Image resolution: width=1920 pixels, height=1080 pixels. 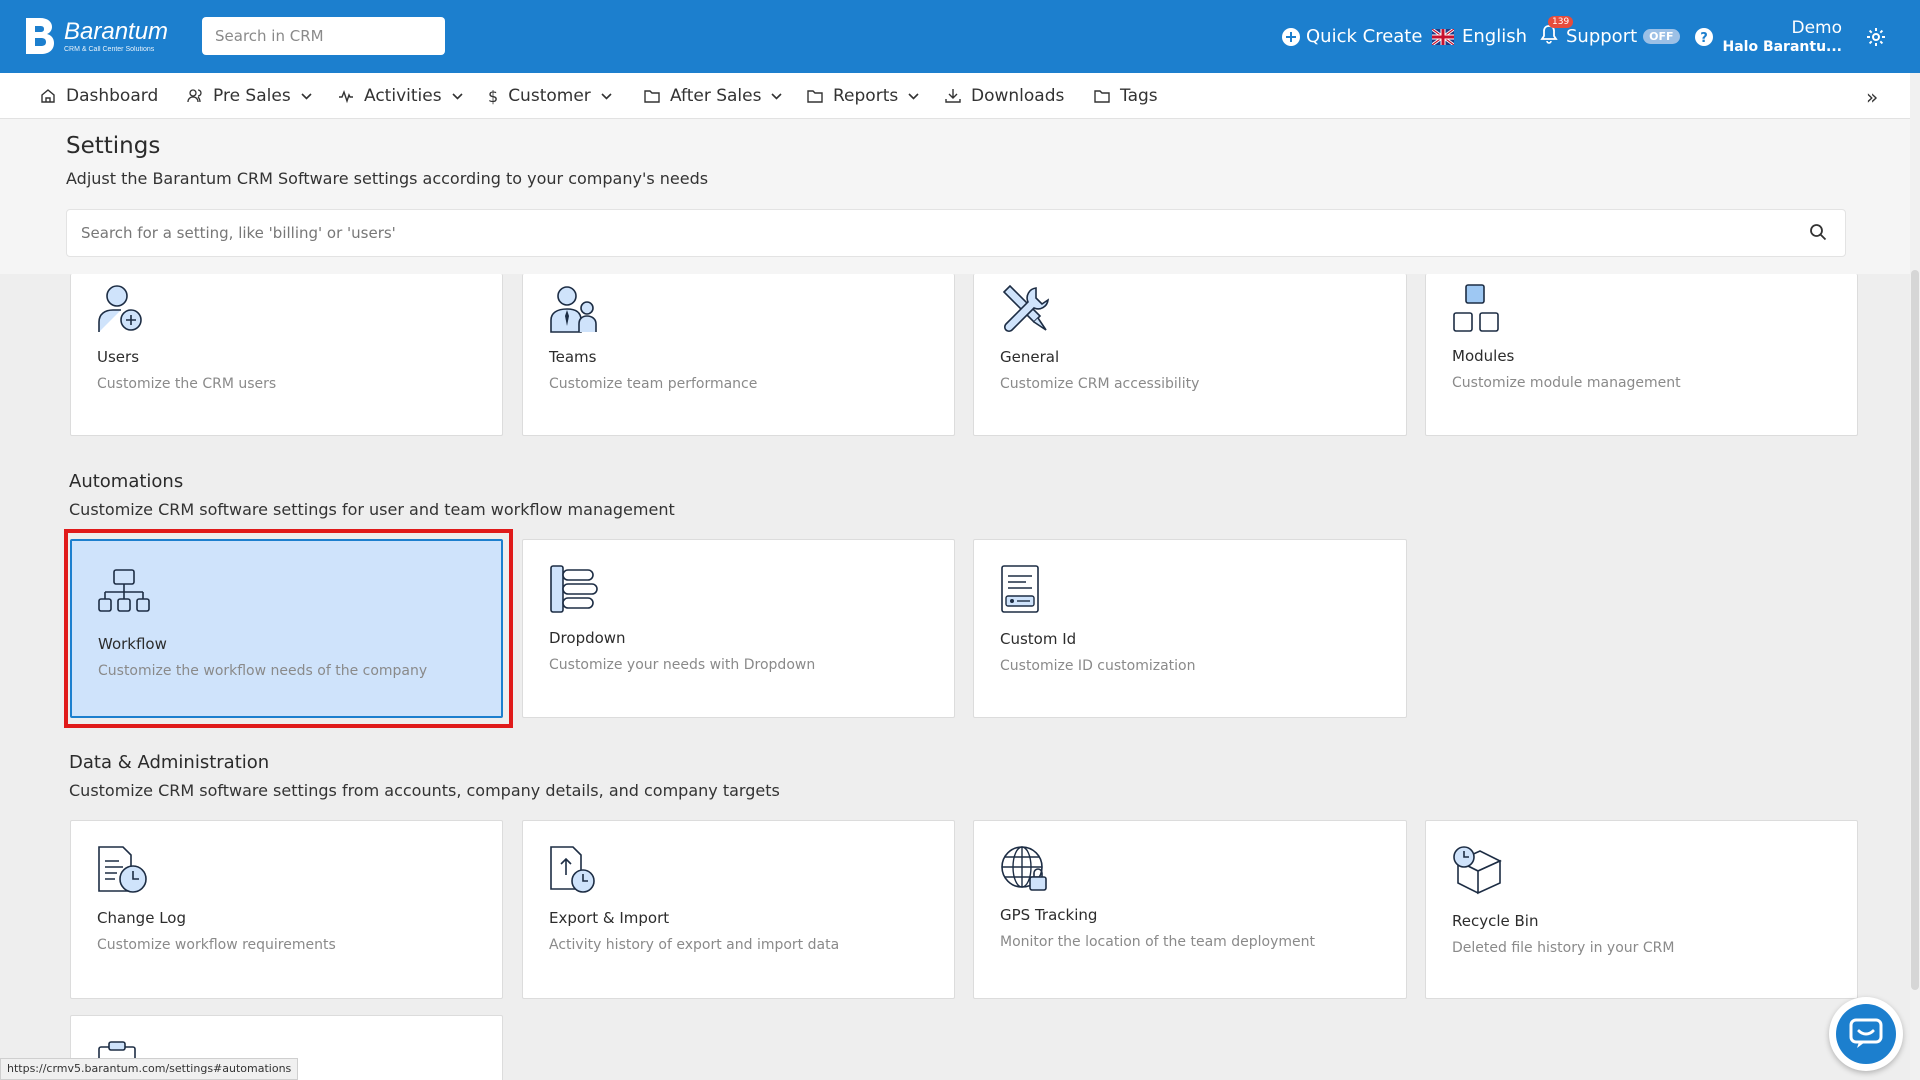 What do you see at coordinates (549, 96) in the screenshot?
I see `nav-label: Customer` at bounding box center [549, 96].